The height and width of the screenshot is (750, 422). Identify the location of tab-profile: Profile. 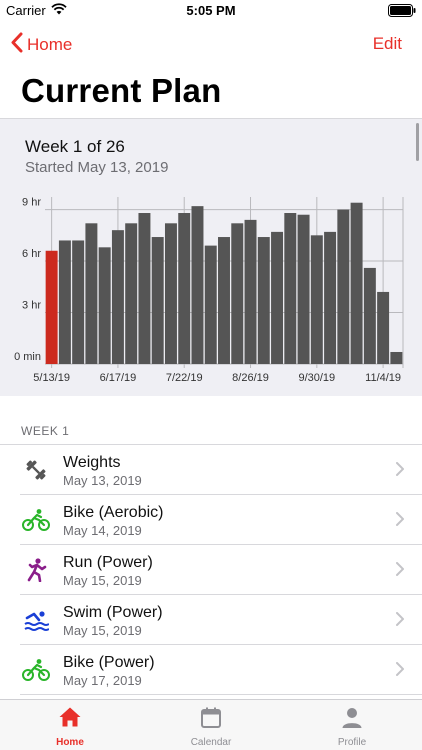
(352, 725).